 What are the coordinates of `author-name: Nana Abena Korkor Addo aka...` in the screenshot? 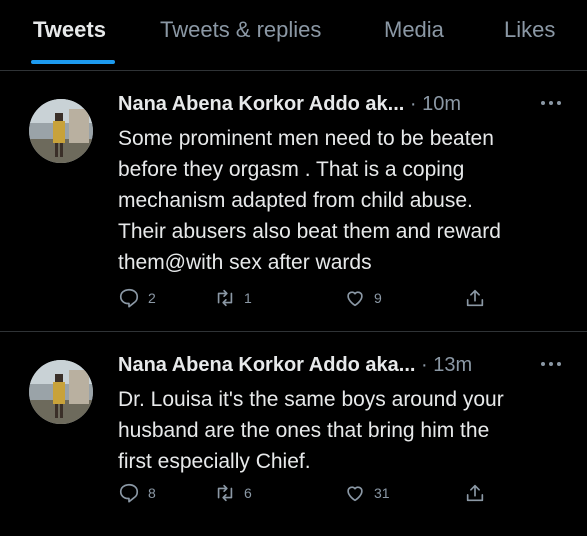 It's located at (266, 365).